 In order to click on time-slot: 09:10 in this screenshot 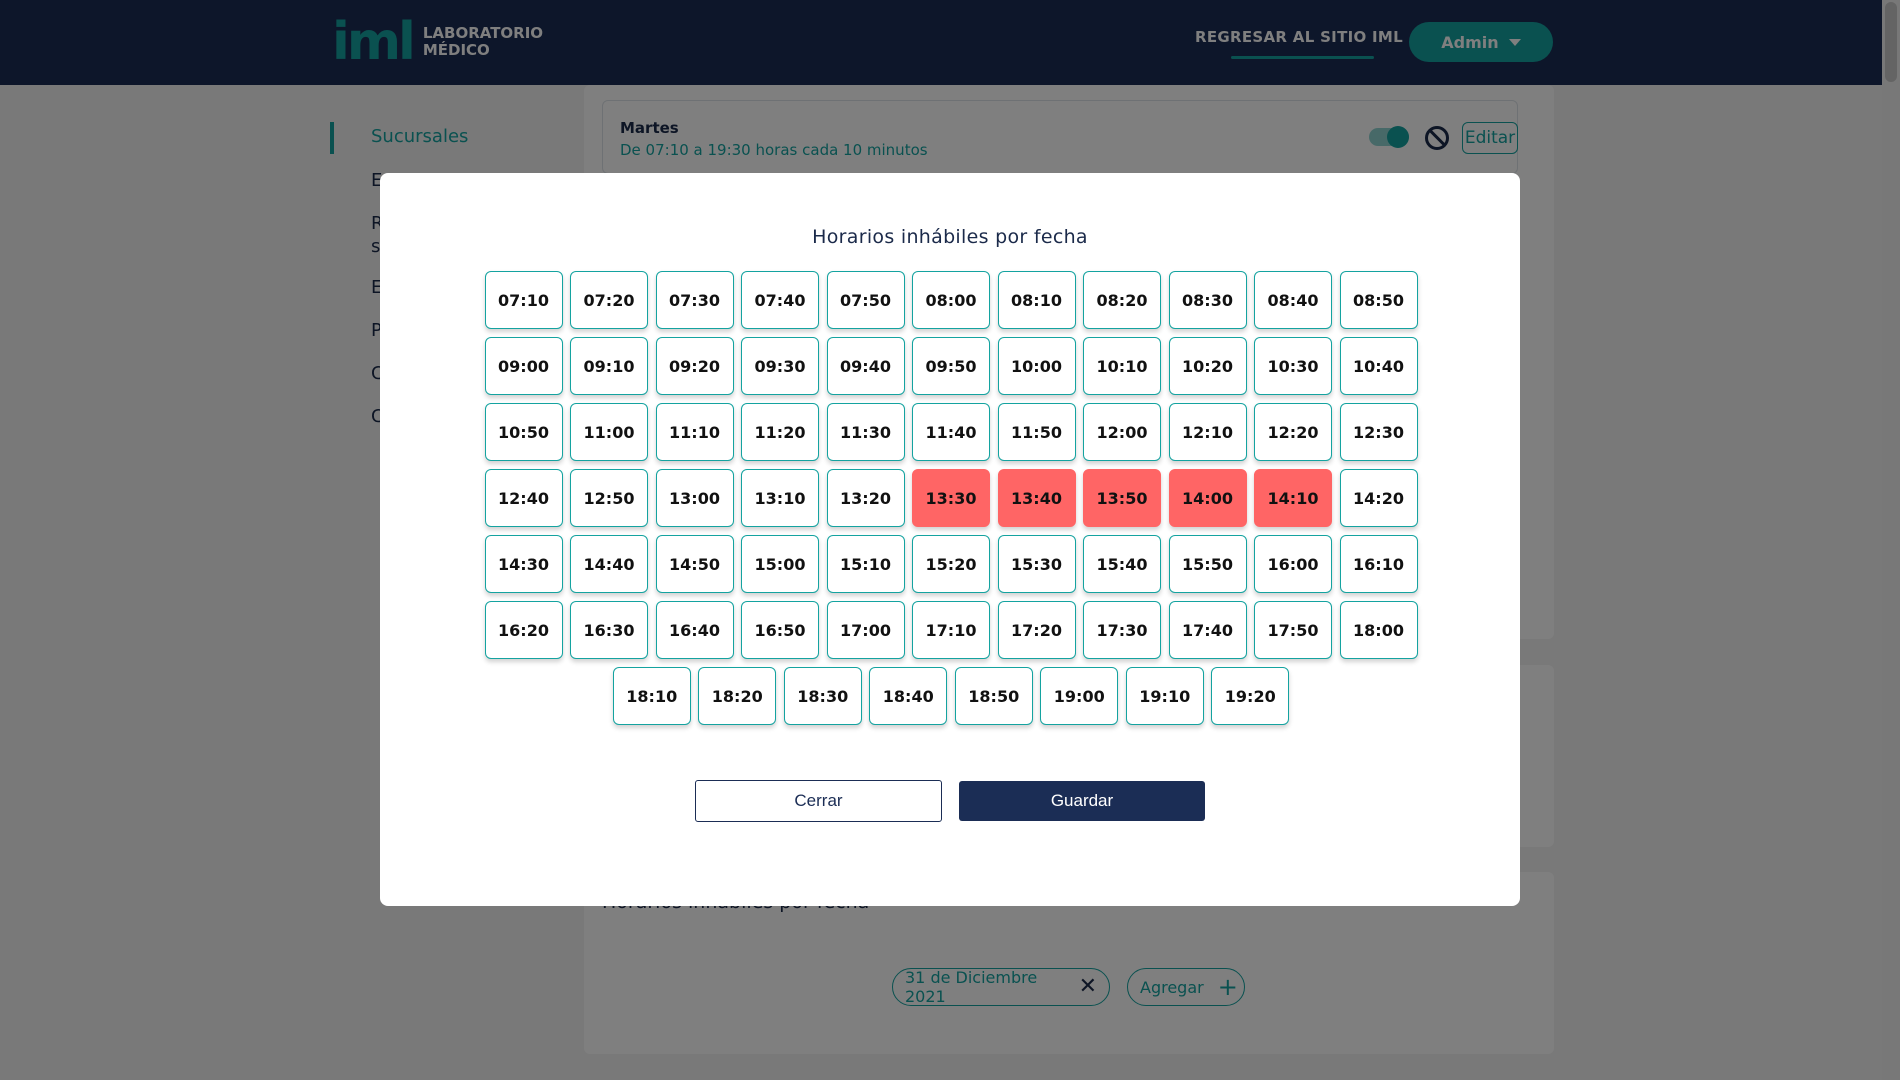, I will do `click(609, 366)`.